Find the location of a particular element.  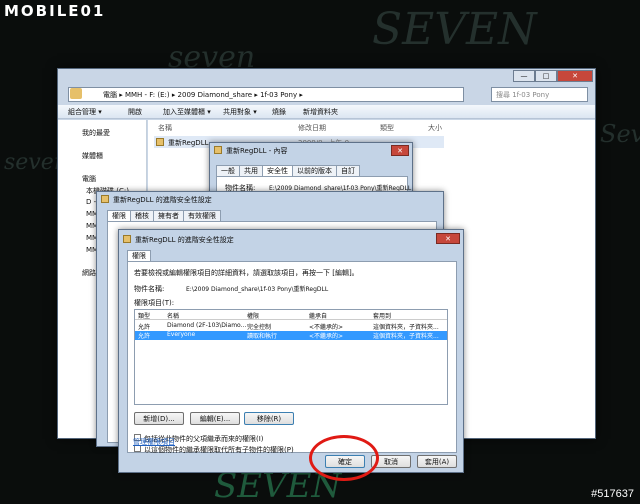

object-name-label: 物件名稱: is located at coordinates (149, 289).